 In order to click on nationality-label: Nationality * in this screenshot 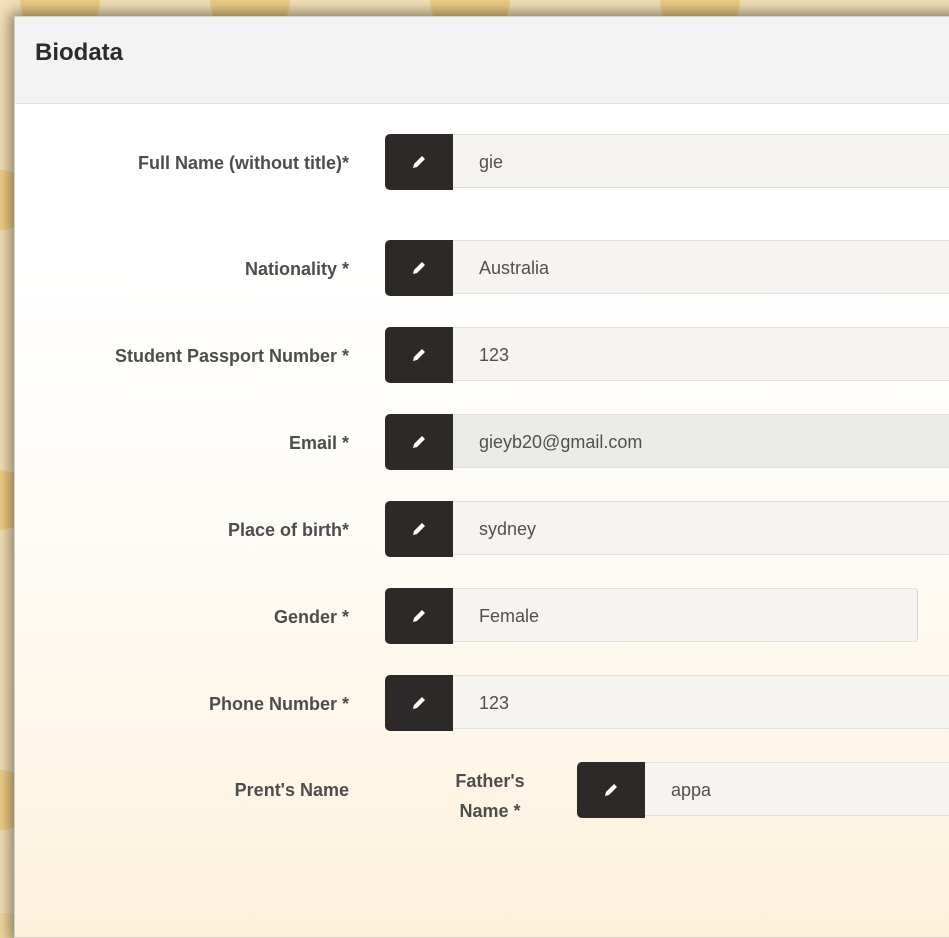, I will do `click(296, 269)`.